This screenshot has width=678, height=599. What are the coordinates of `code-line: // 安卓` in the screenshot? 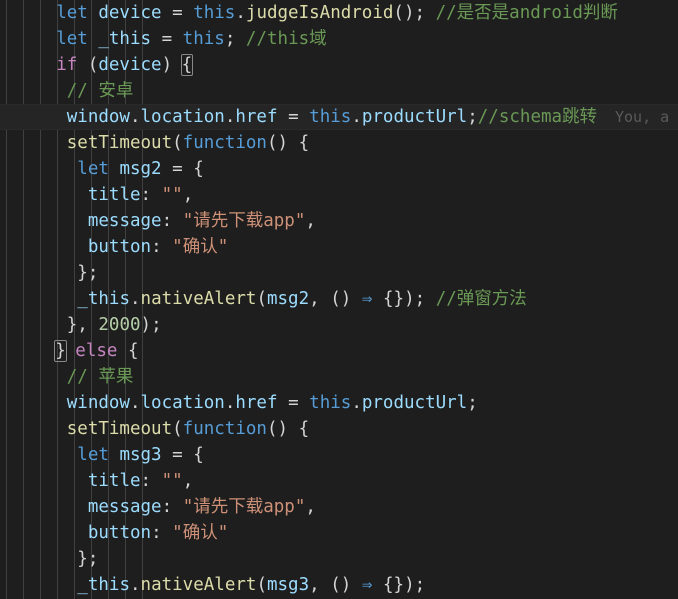 It's located at (339, 91).